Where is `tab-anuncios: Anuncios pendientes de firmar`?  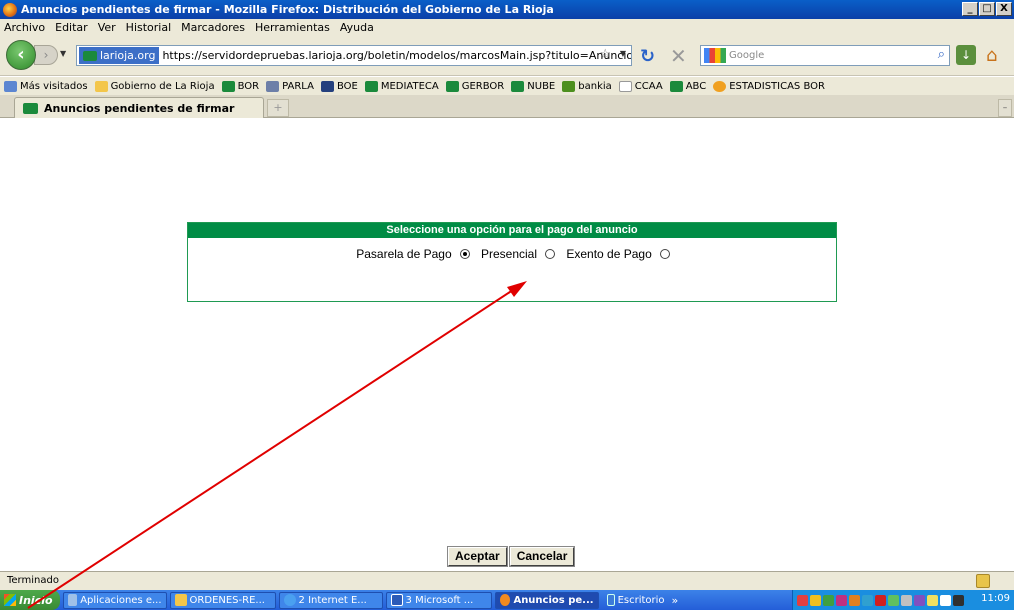
tab-anuncios: Anuncios pendientes de firmar is located at coordinates (139, 107).